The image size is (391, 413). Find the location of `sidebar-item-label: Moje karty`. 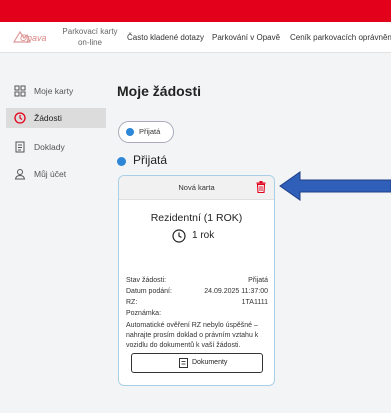

sidebar-item-label: Moje karty is located at coordinates (54, 91).